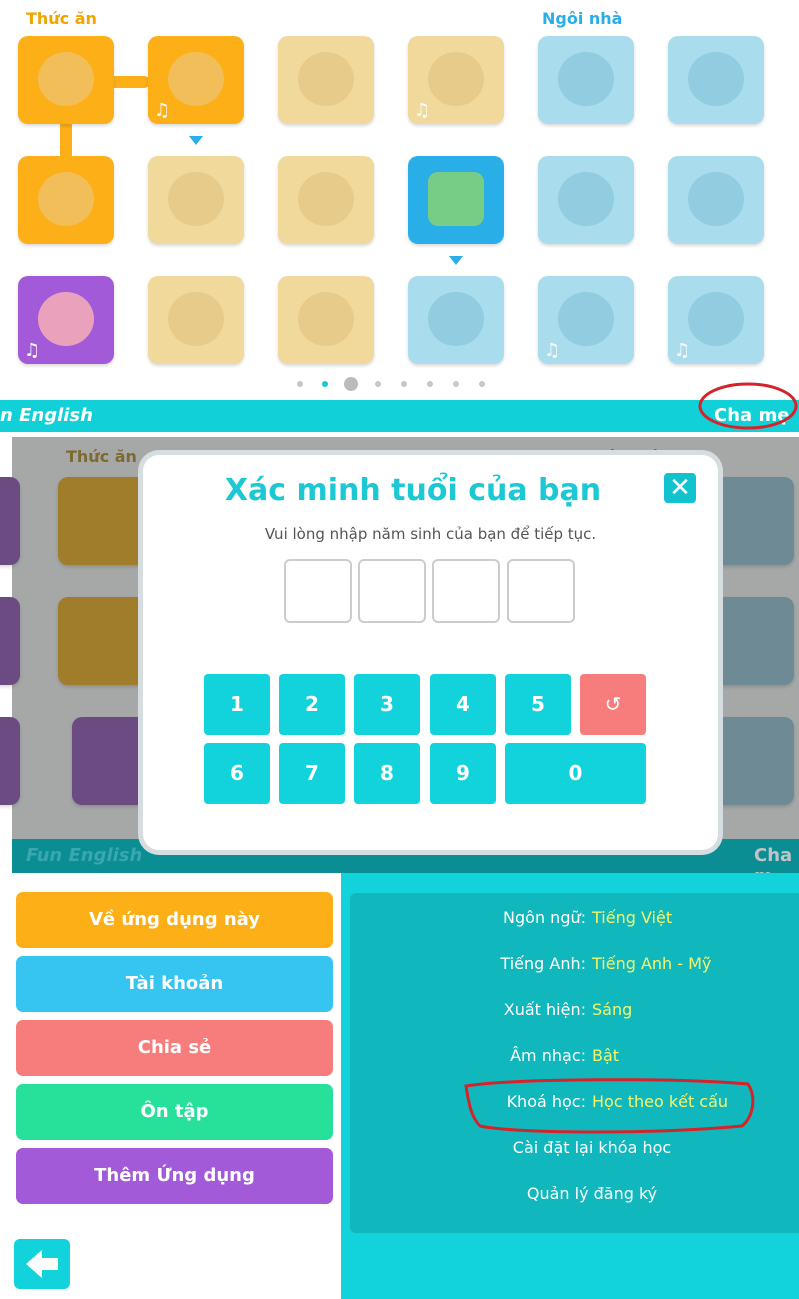  What do you see at coordinates (652, 963) in the screenshot?
I see `setting-value: Tiếng Anh - Mỹ` at bounding box center [652, 963].